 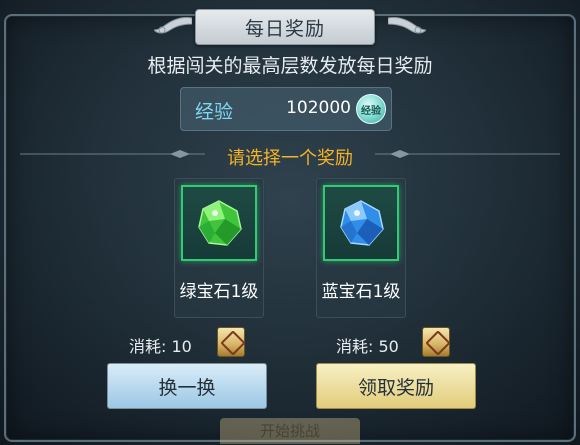 I want to click on claim-cost: 消耗: 50, so click(x=367, y=345).